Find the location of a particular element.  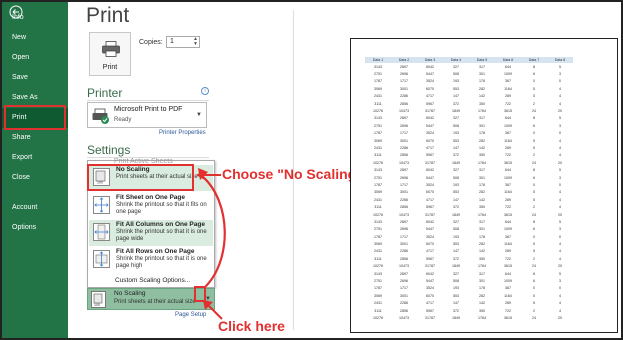

preview-cell: 142 is located at coordinates (482, 147).